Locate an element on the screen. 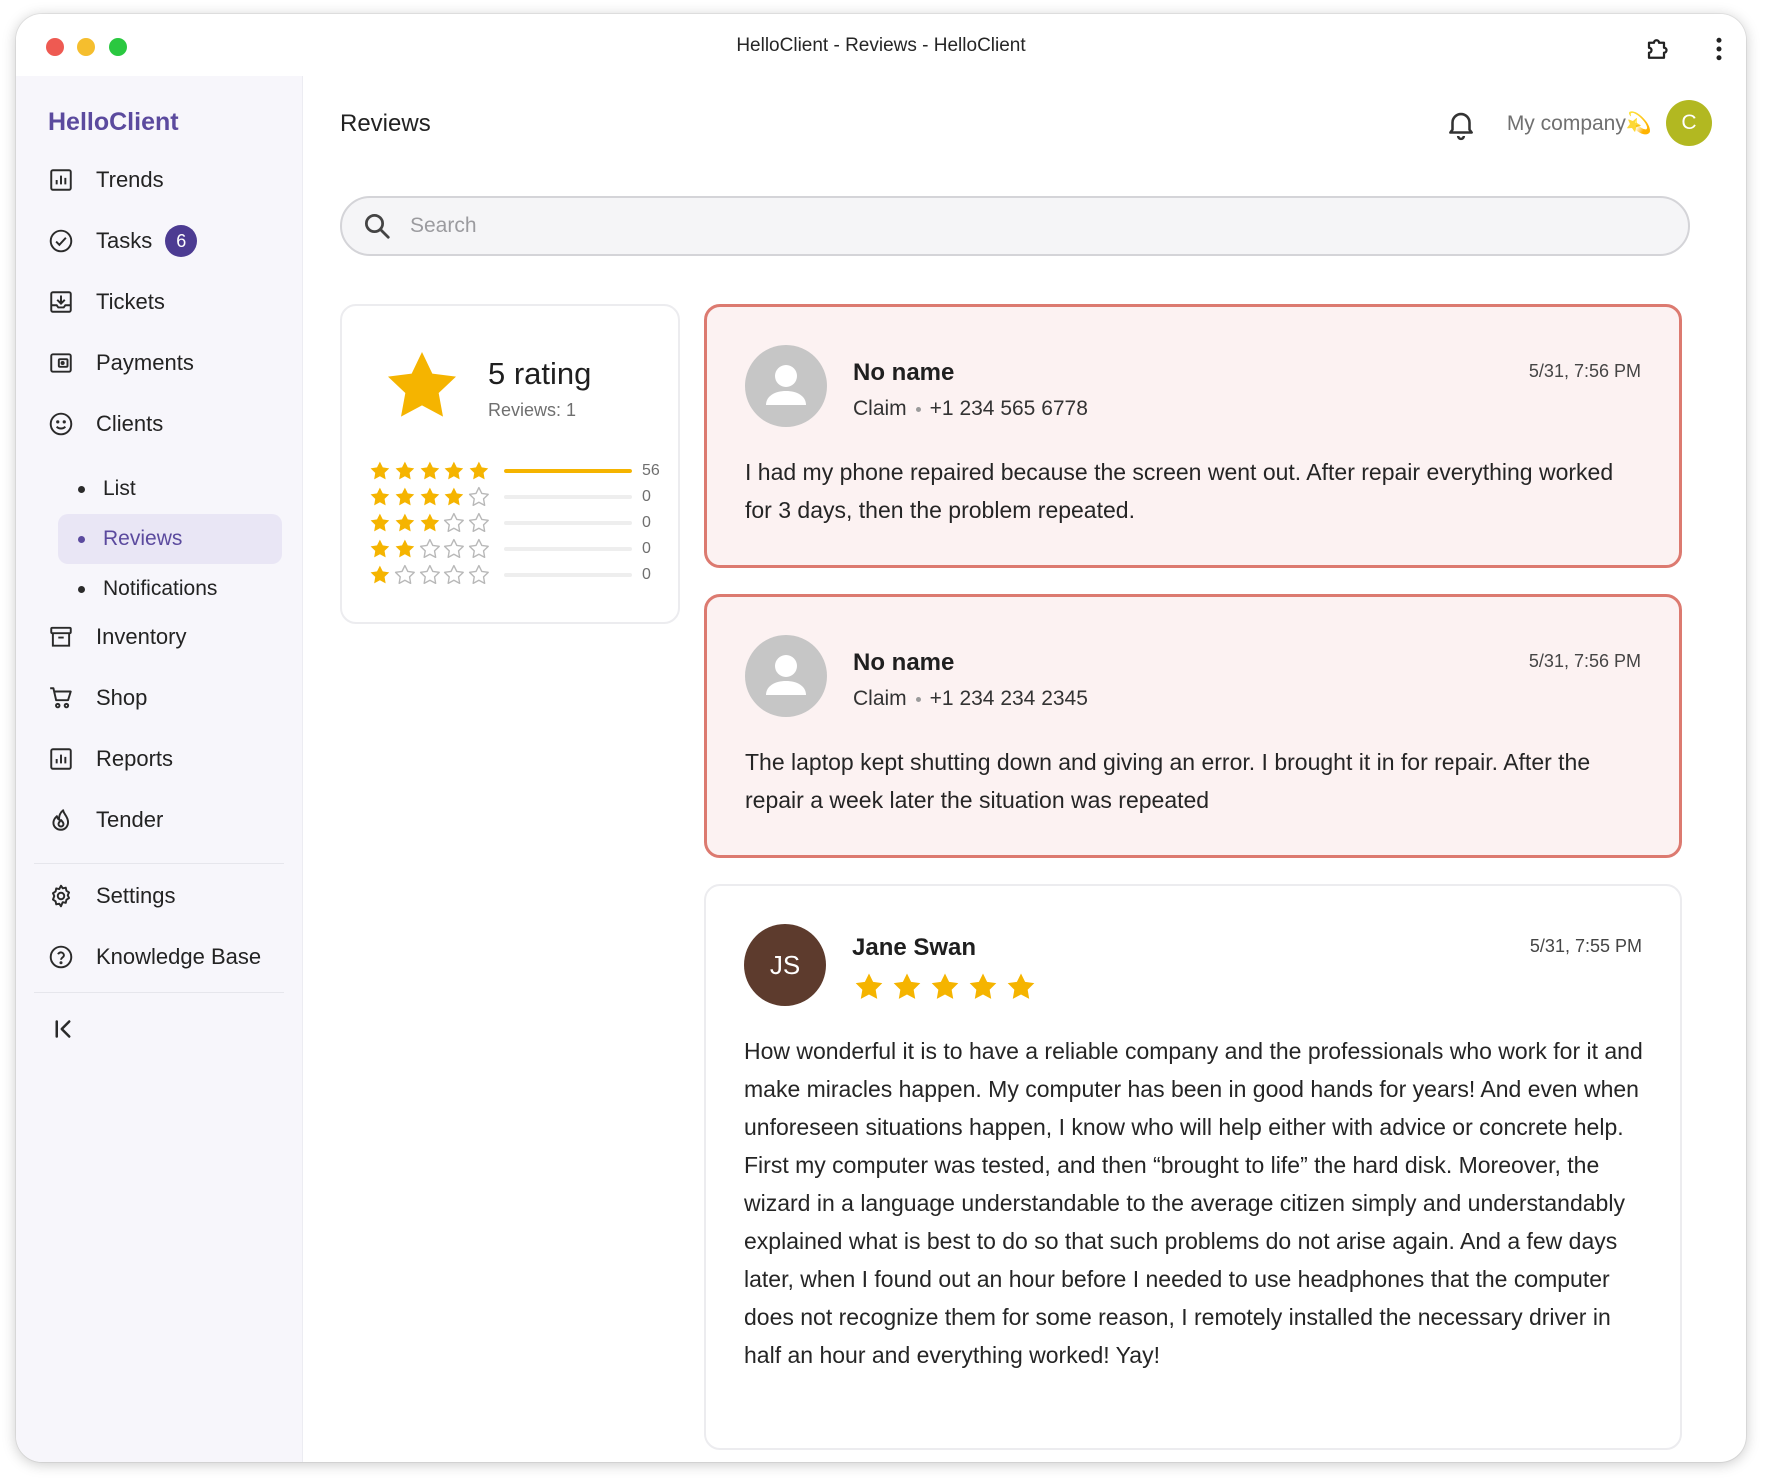 The height and width of the screenshot is (1484, 1770). sidebar-item-label: Shop is located at coordinates (122, 697).